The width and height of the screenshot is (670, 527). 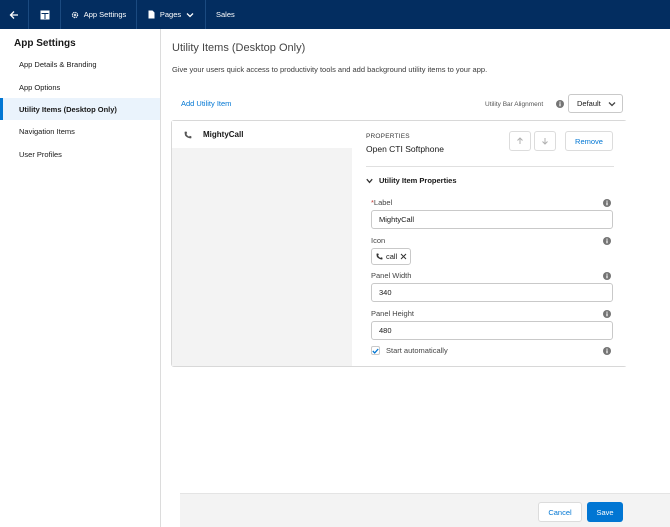 What do you see at coordinates (385, 330) in the screenshot?
I see `panel-height-value: 480` at bounding box center [385, 330].